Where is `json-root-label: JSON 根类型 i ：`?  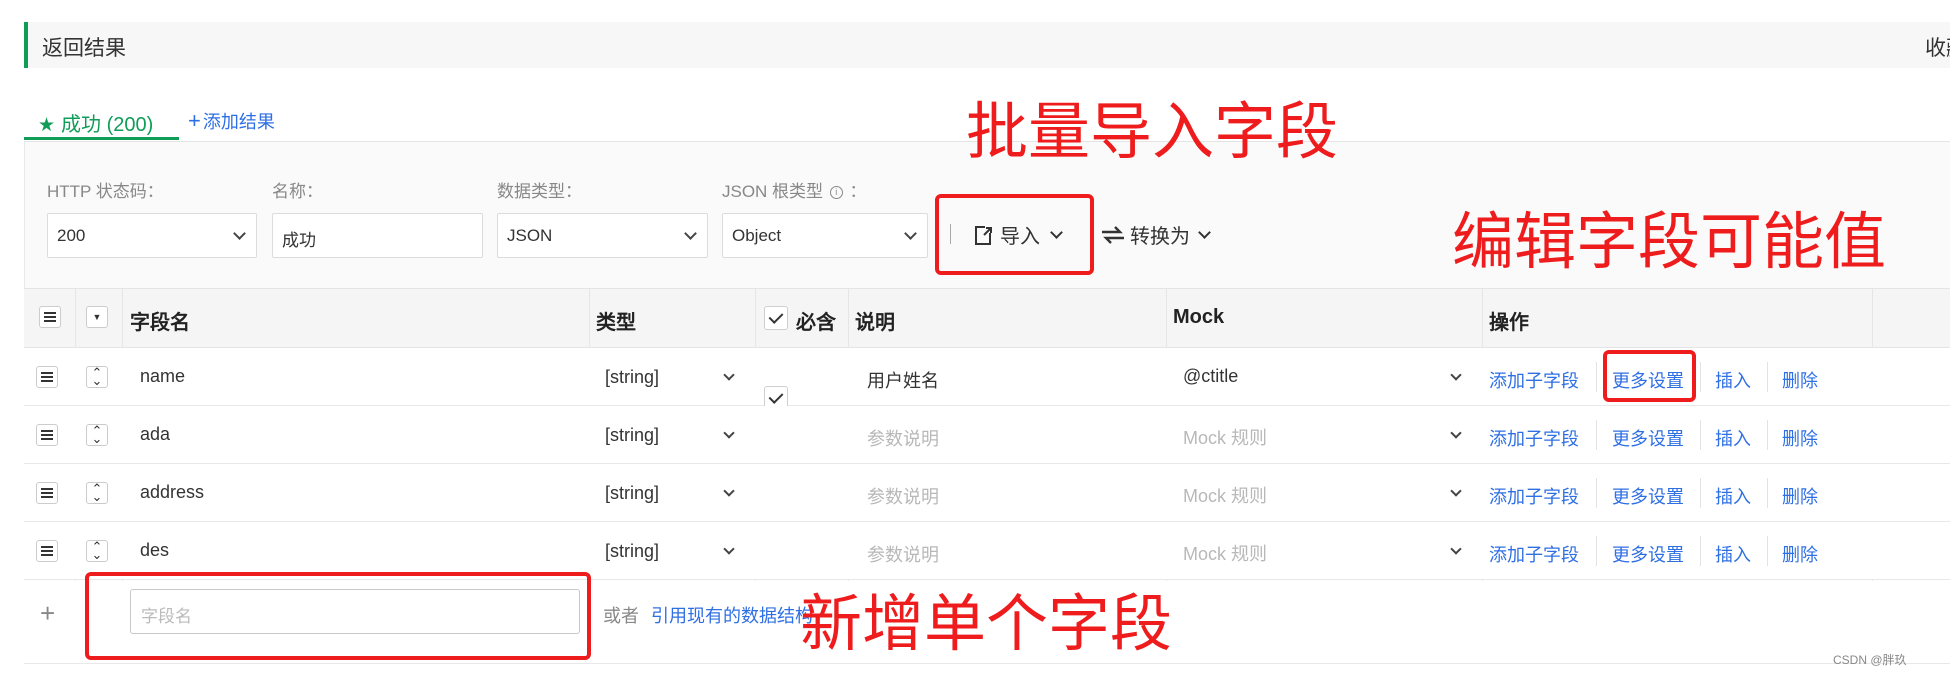 json-root-label: JSON 根类型 i ： is located at coordinates (794, 189).